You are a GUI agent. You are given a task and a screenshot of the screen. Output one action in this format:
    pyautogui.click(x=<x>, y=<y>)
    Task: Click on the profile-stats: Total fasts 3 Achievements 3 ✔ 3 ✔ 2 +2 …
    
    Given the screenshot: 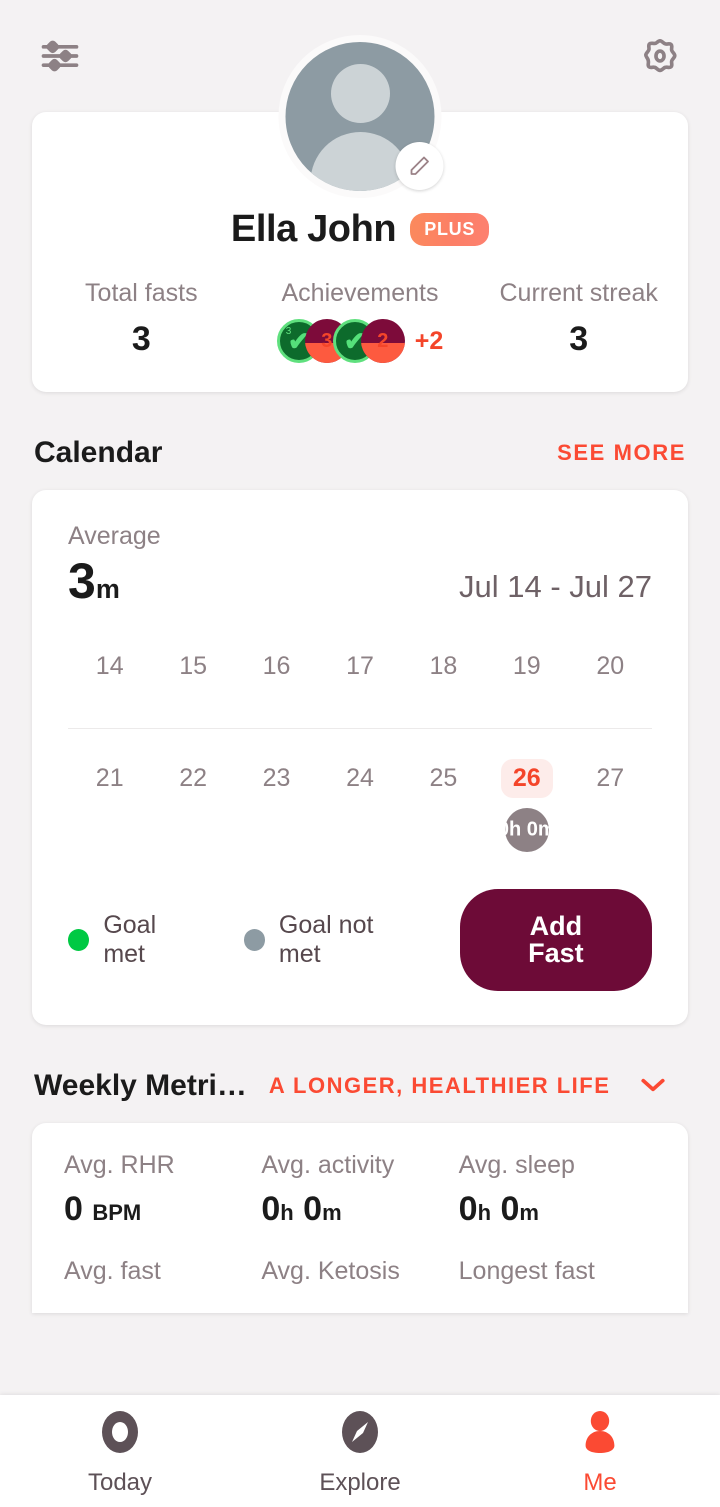 What is the action you would take?
    pyautogui.click(x=360, y=321)
    